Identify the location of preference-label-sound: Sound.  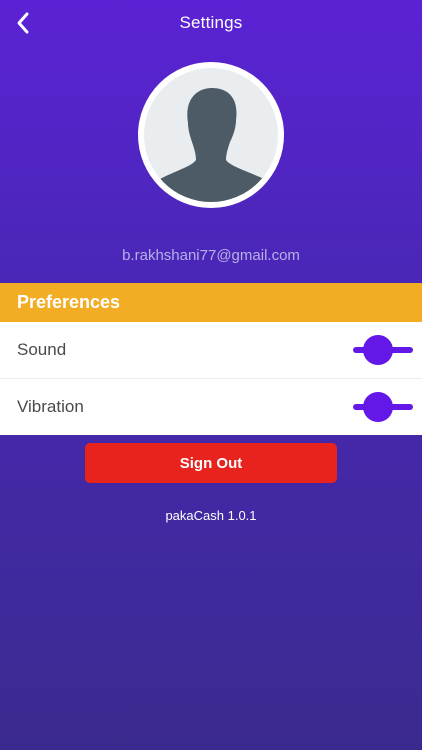
(42, 349).